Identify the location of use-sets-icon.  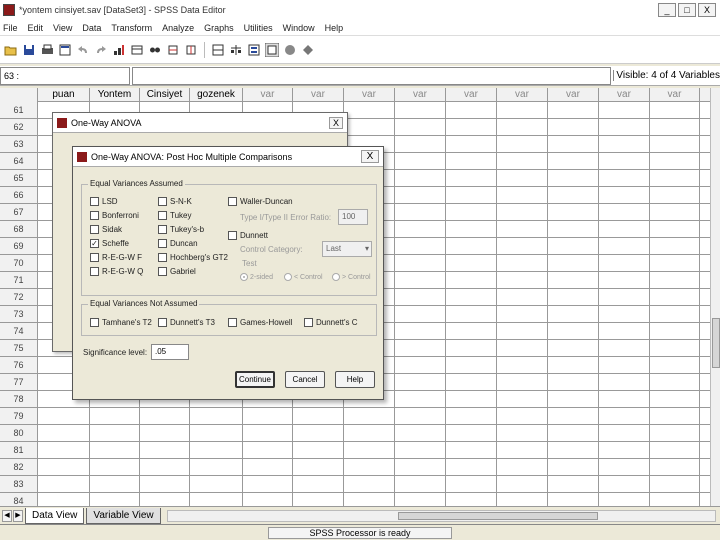
(290, 50).